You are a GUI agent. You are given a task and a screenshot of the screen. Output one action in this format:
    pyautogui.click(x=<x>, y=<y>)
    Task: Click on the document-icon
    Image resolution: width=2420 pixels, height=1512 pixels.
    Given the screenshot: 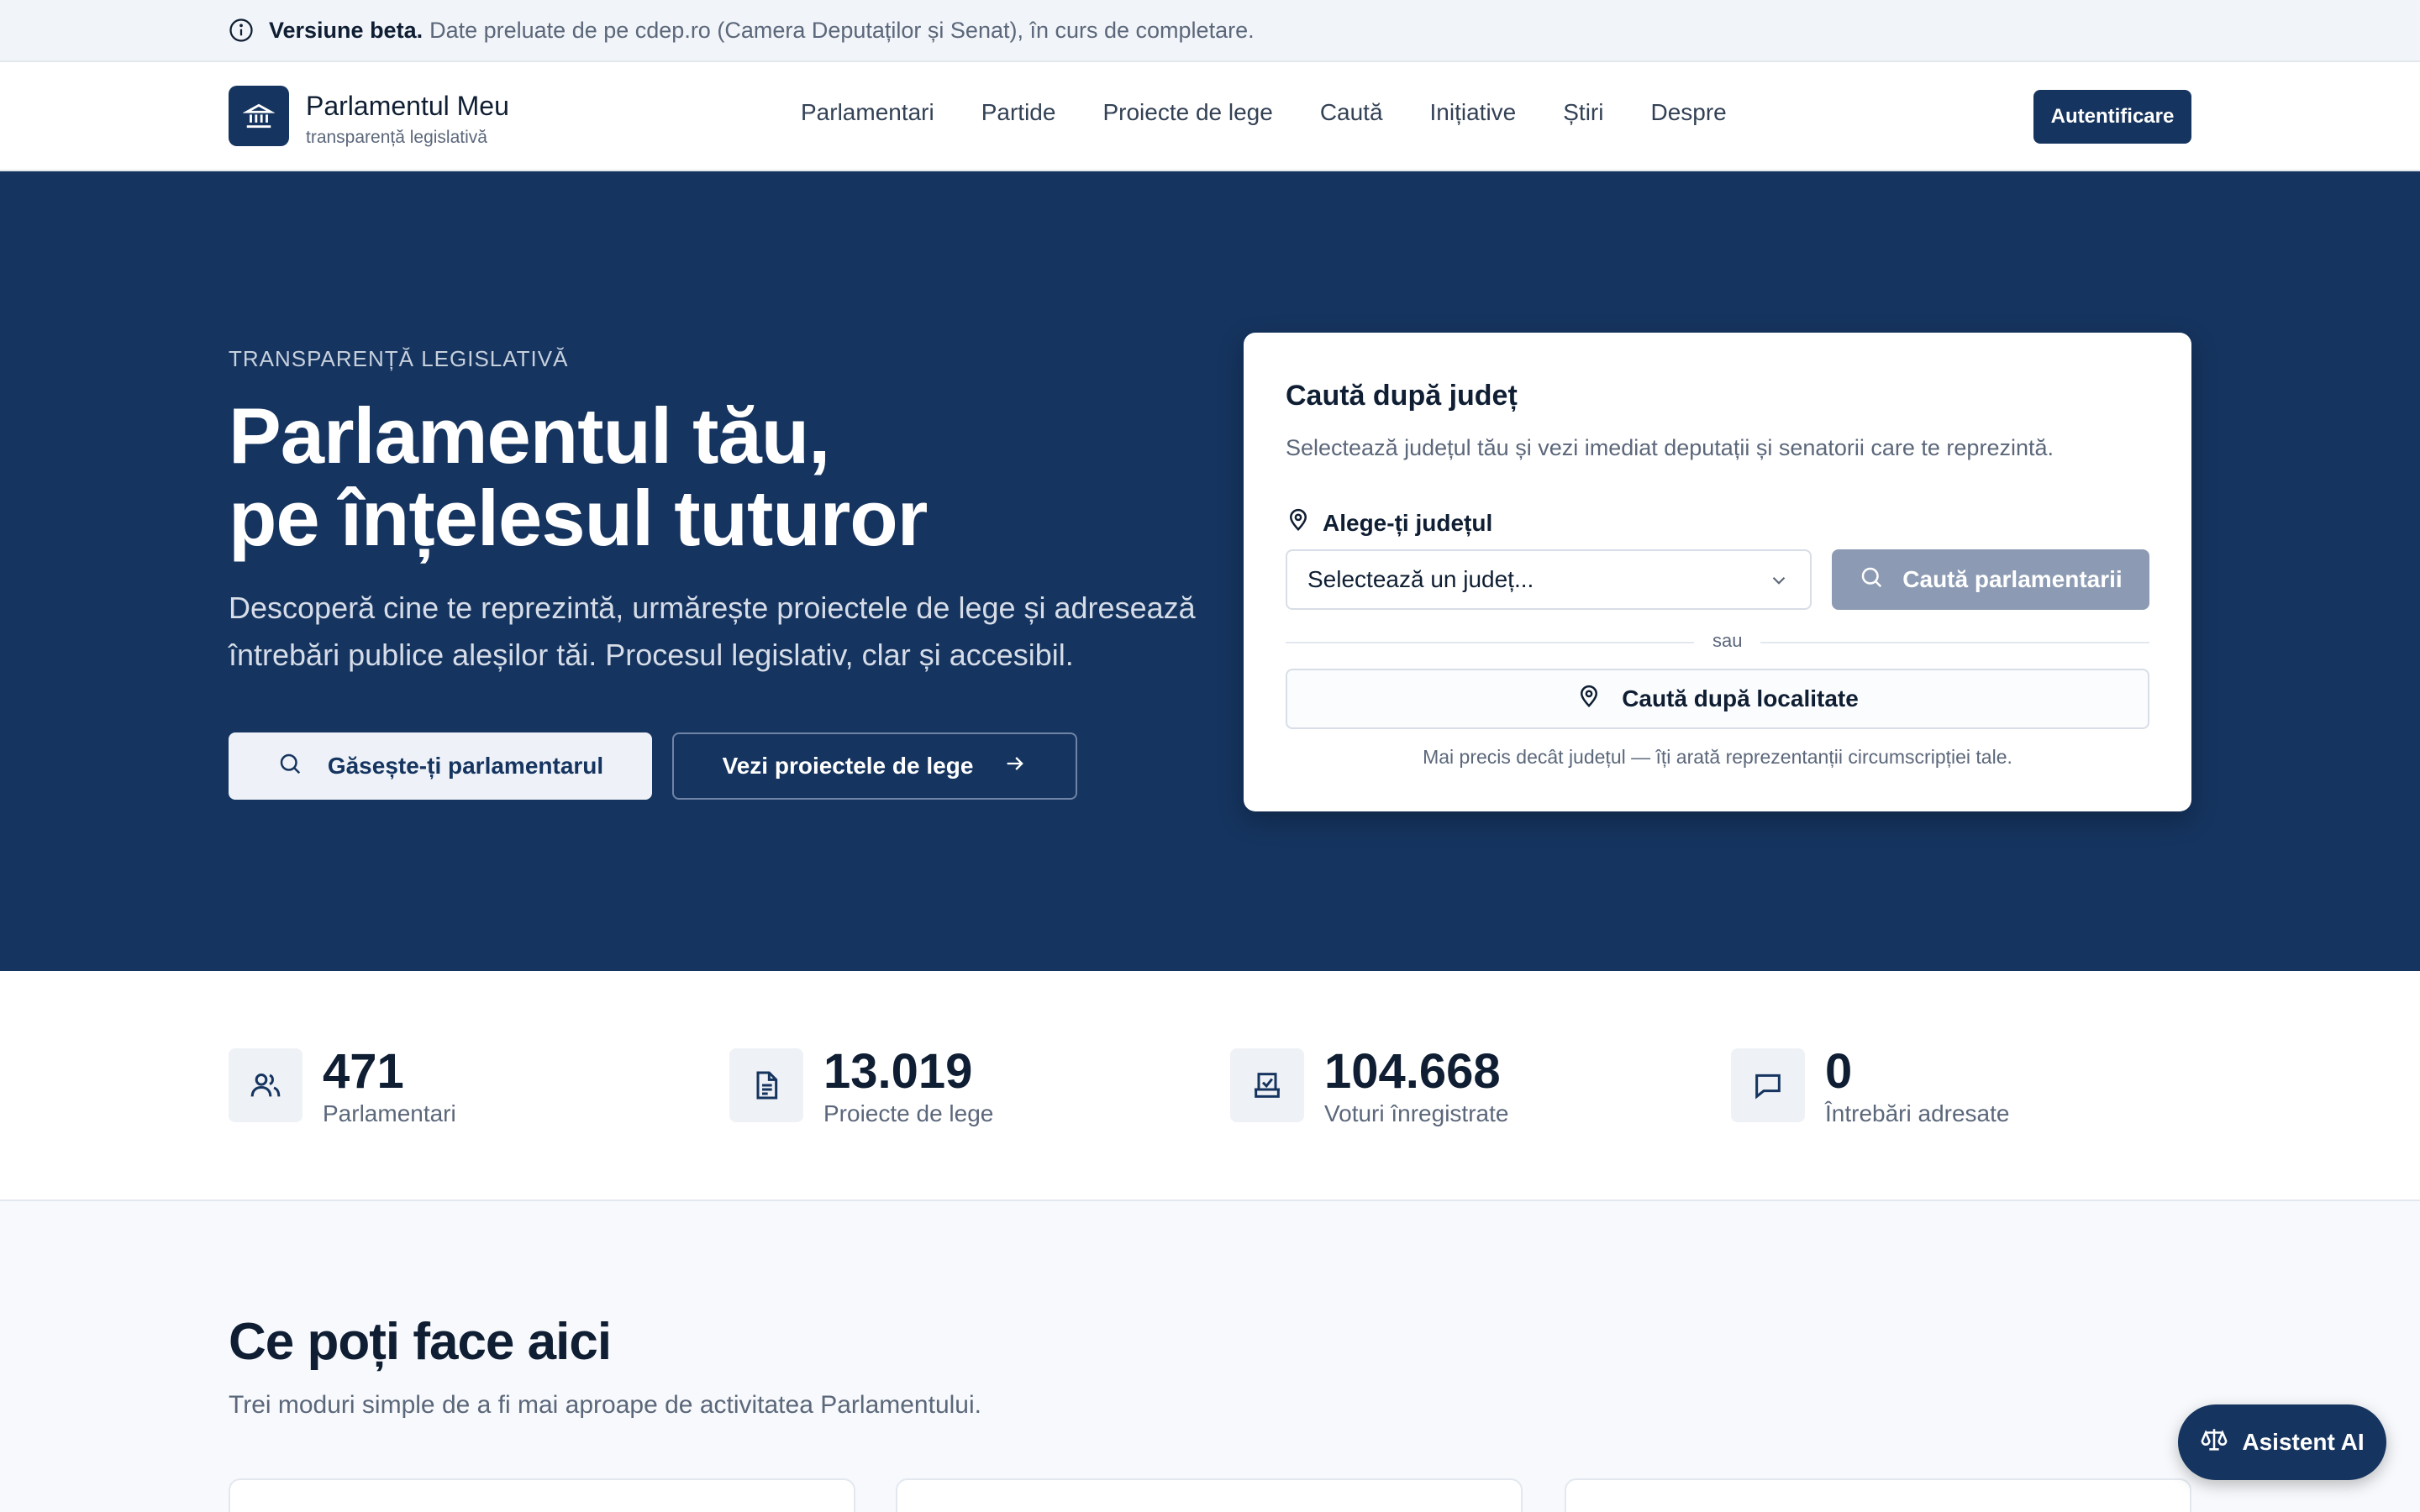 What is the action you would take?
    pyautogui.click(x=766, y=1085)
    